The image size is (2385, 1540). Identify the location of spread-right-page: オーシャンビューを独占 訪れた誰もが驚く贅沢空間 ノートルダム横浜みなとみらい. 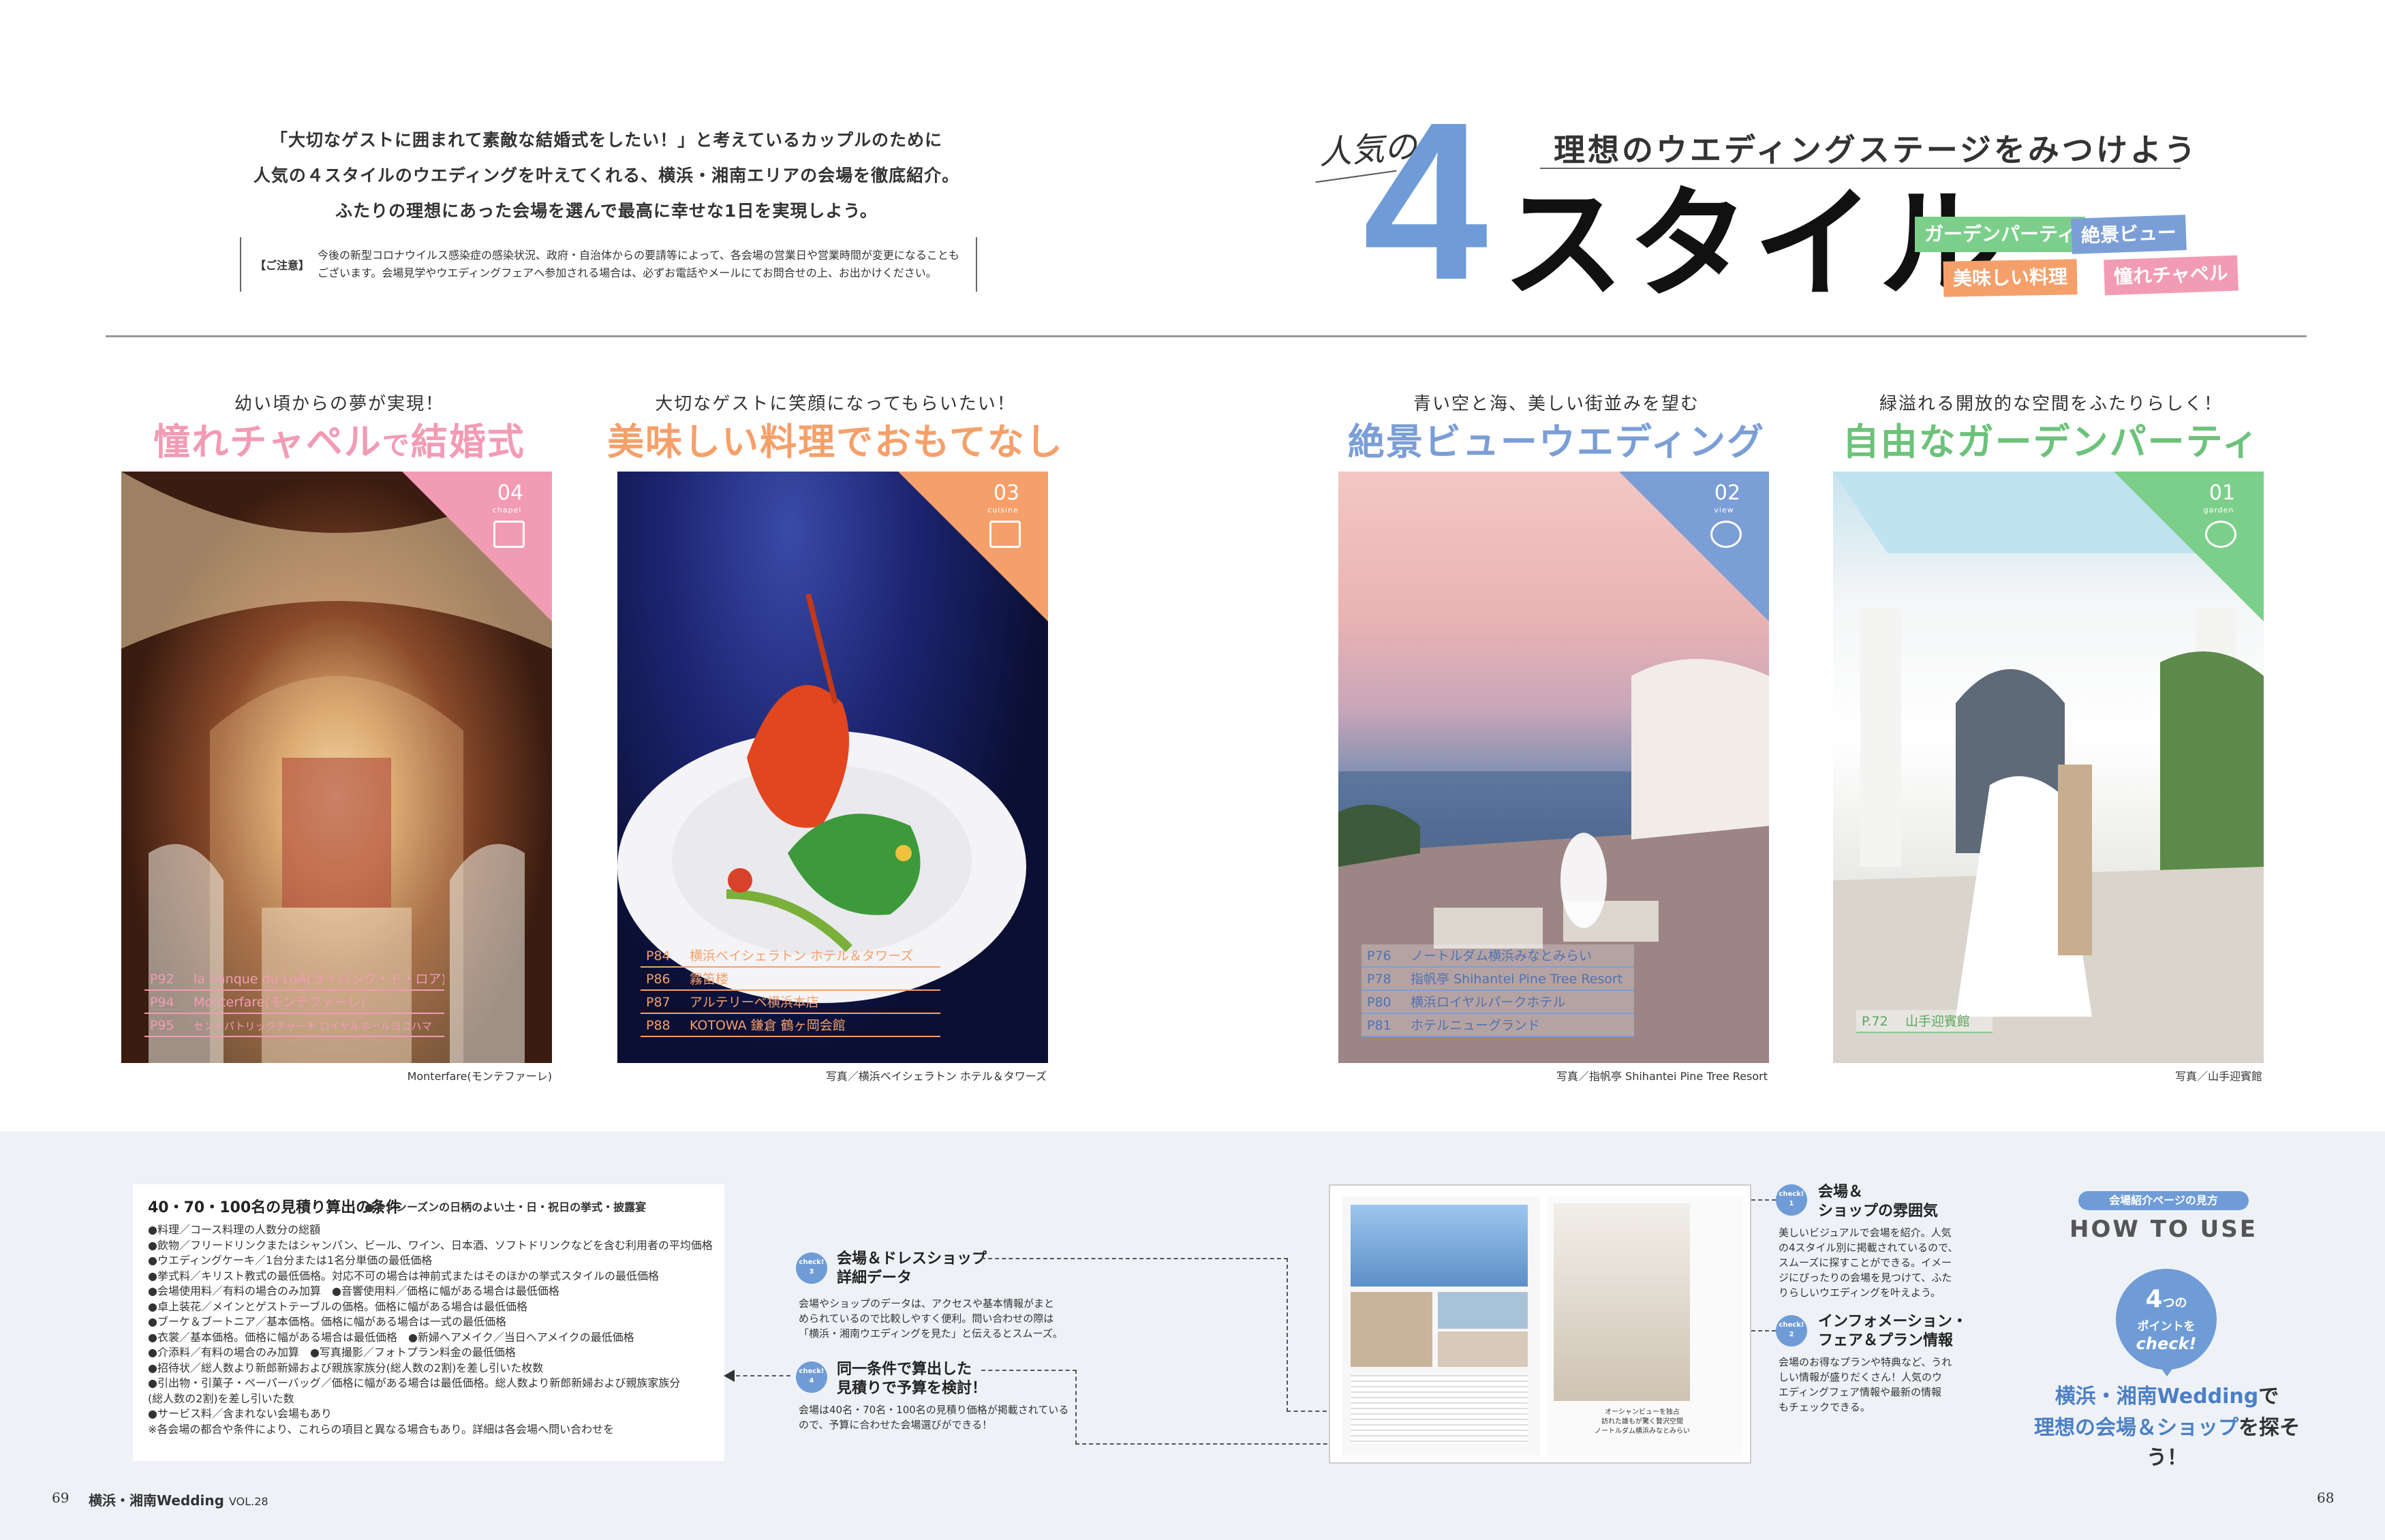
(1645, 1326).